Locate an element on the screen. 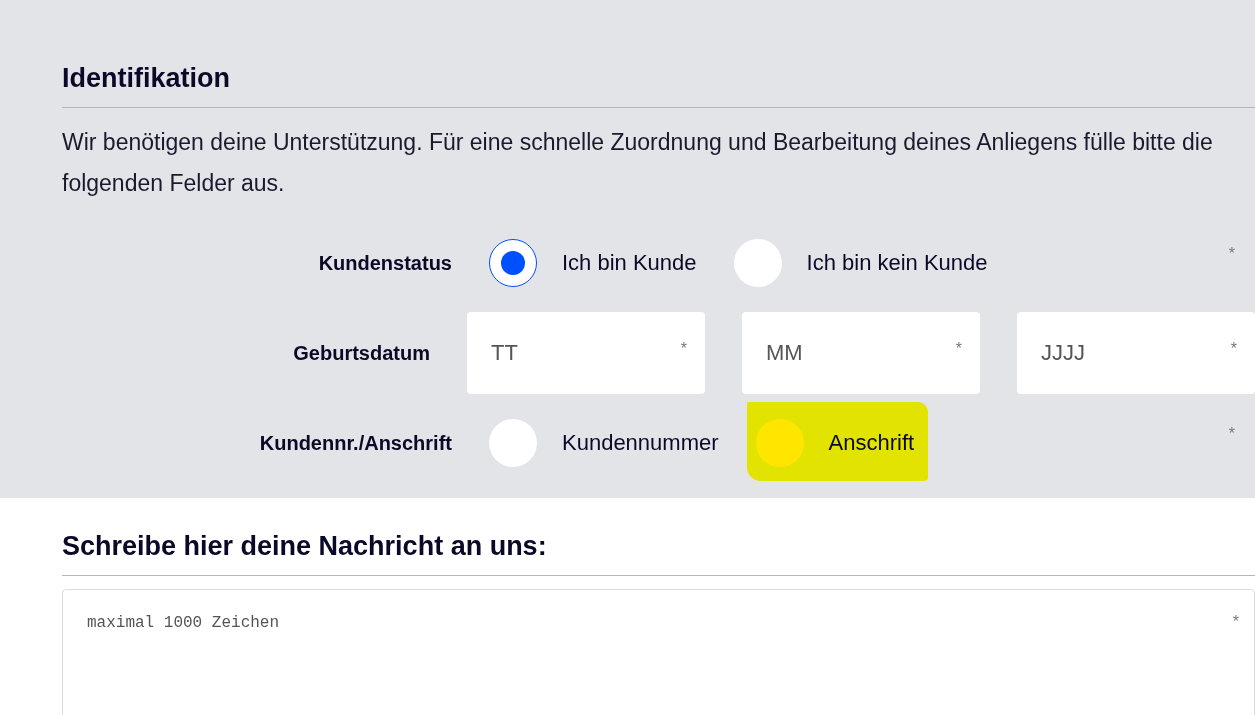 Image resolution: width=1255 pixels, height=715 pixels. radio-label: Kundennummer is located at coordinates (640, 443).